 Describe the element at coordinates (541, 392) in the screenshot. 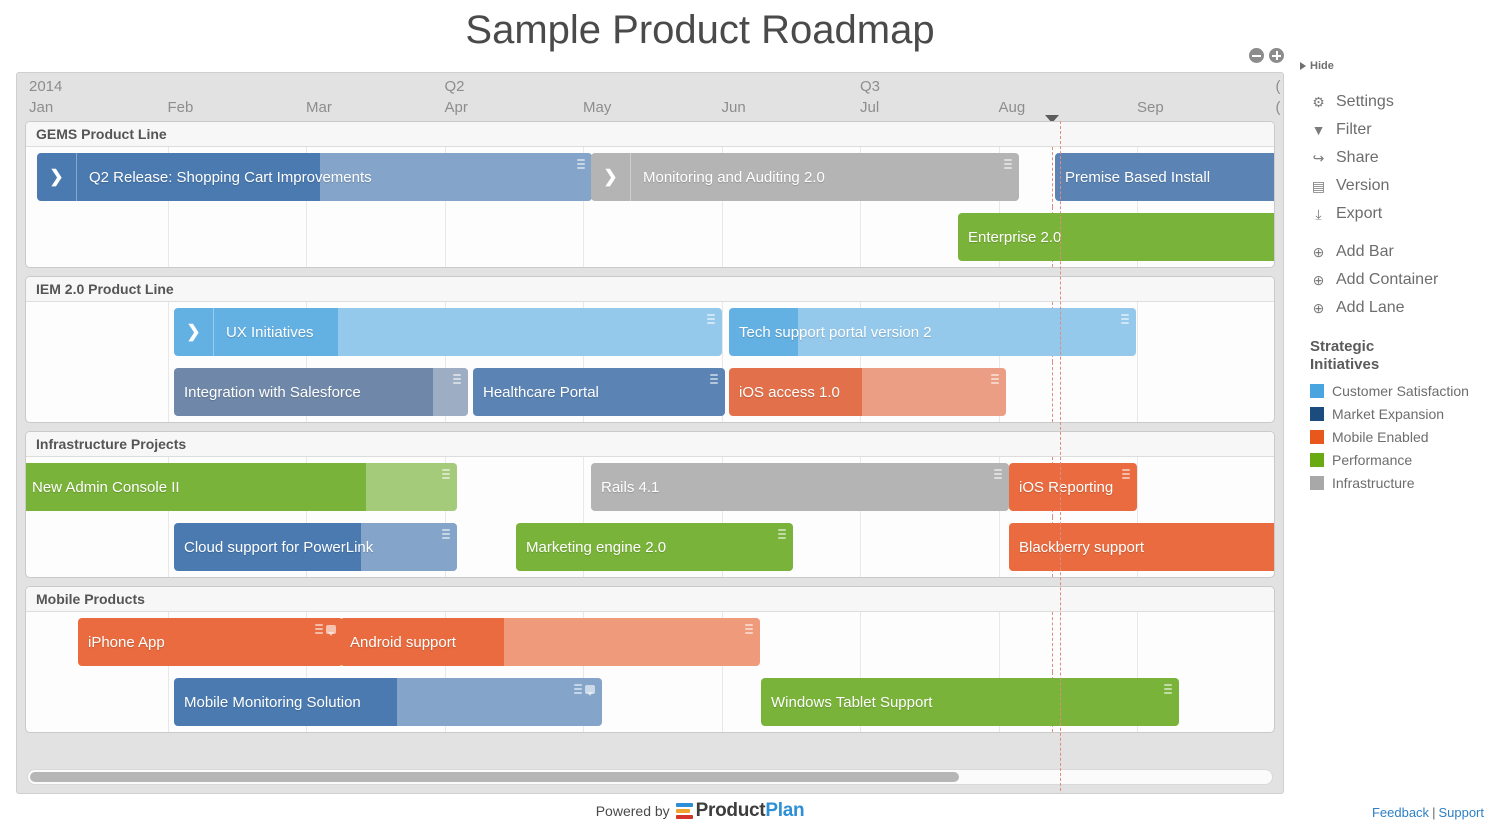

I see `bar-label: Healthcare Portal` at that location.